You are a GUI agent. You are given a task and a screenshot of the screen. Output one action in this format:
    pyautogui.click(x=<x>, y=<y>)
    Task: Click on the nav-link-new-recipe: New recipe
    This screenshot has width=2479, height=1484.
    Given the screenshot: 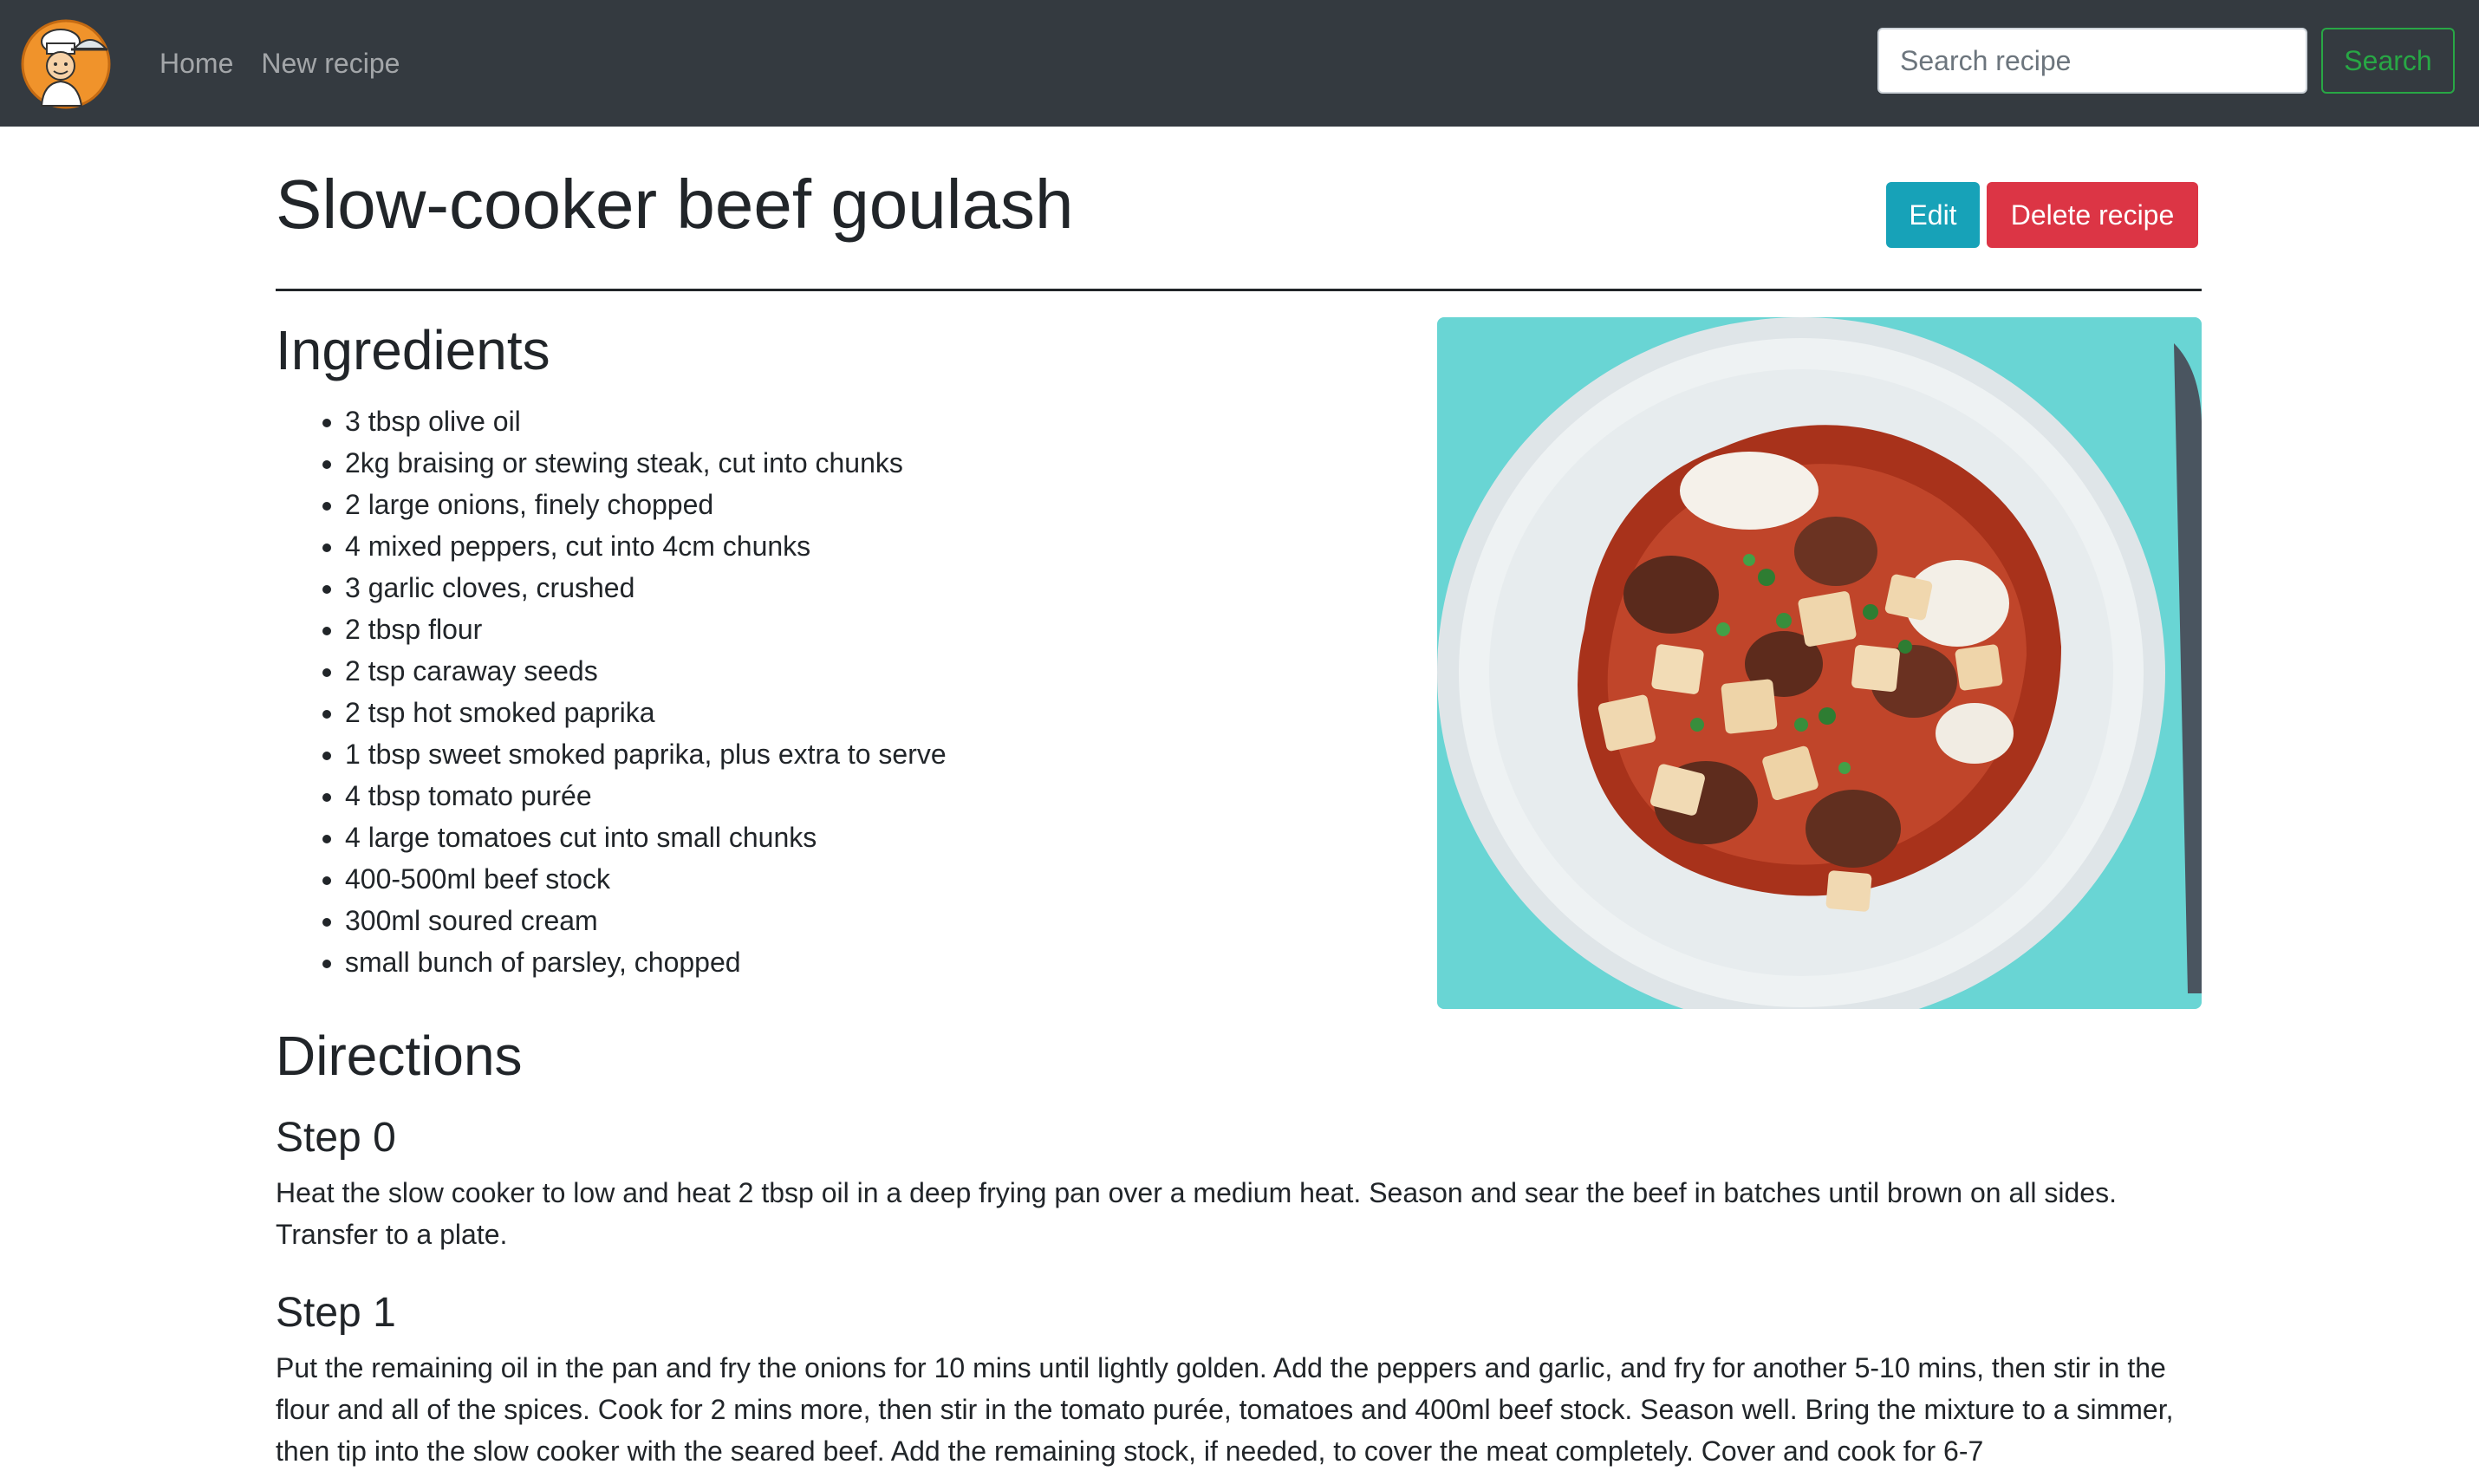 What is the action you would take?
    pyautogui.click(x=330, y=64)
    